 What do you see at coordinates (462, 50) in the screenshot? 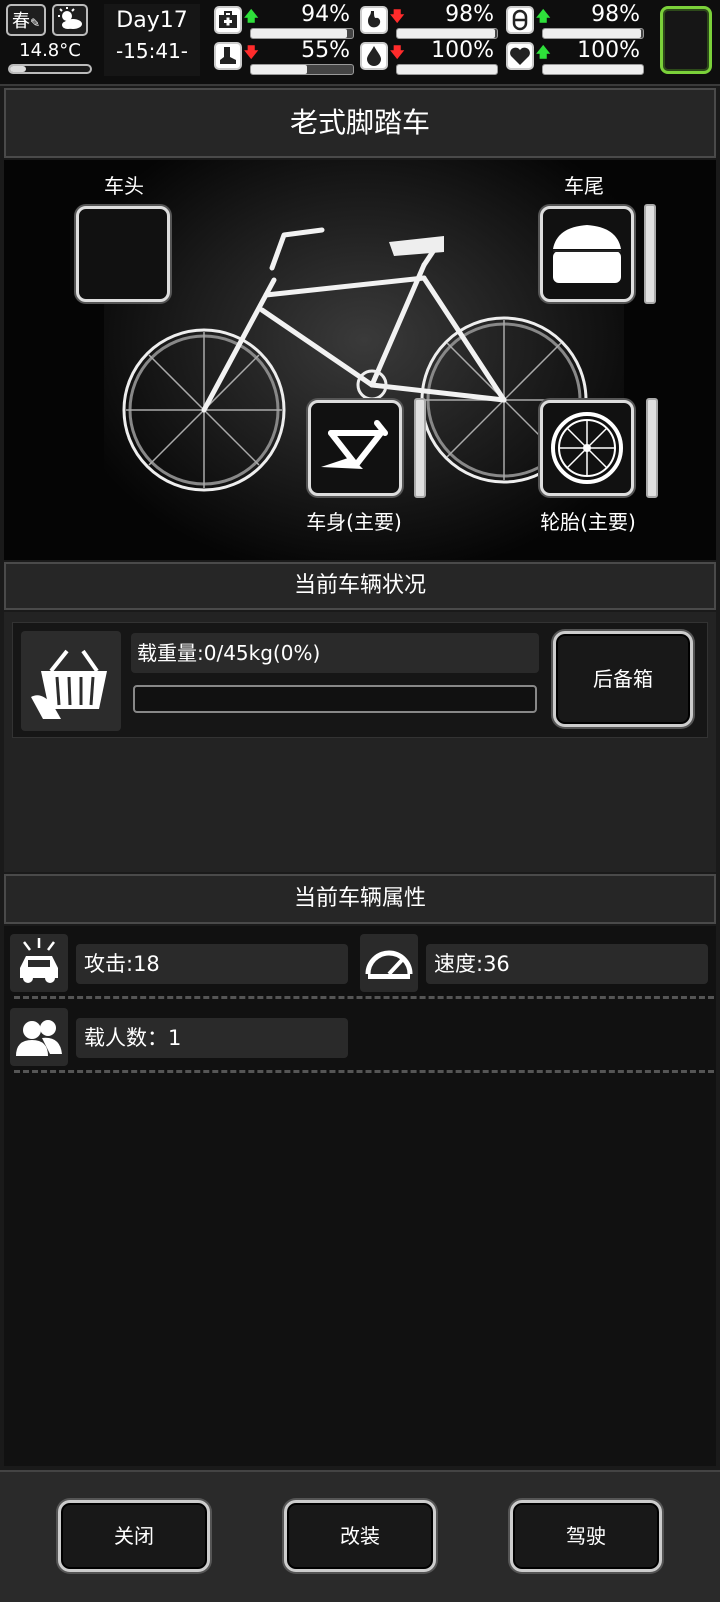
I see `thirst-value: 100%` at bounding box center [462, 50].